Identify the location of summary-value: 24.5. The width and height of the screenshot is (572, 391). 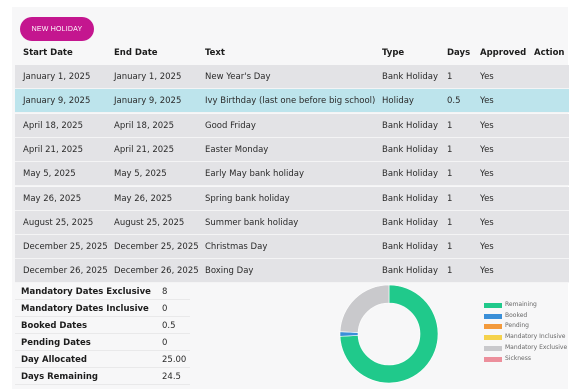
(171, 377).